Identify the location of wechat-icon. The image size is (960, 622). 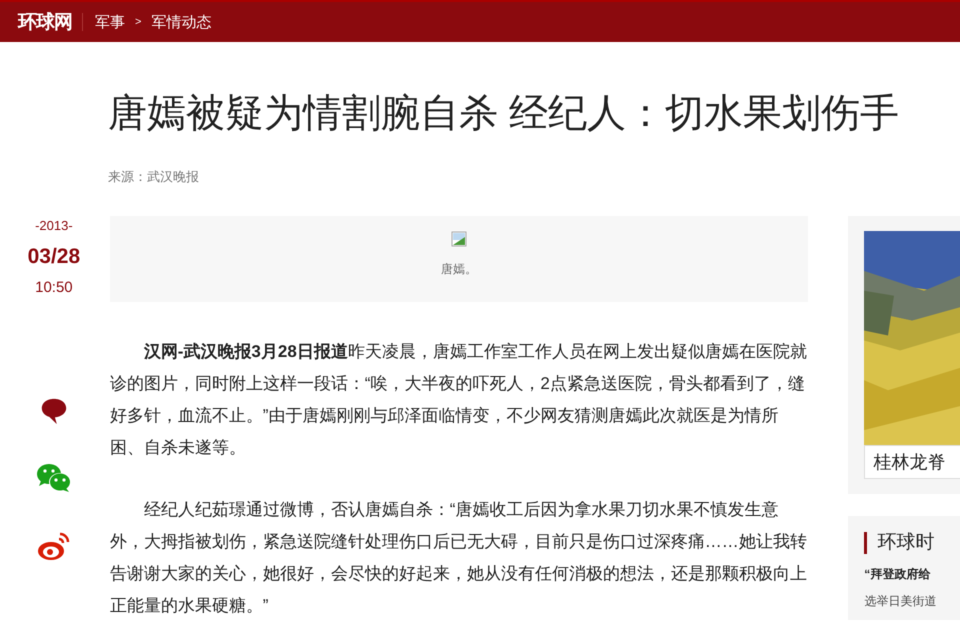
(54, 478).